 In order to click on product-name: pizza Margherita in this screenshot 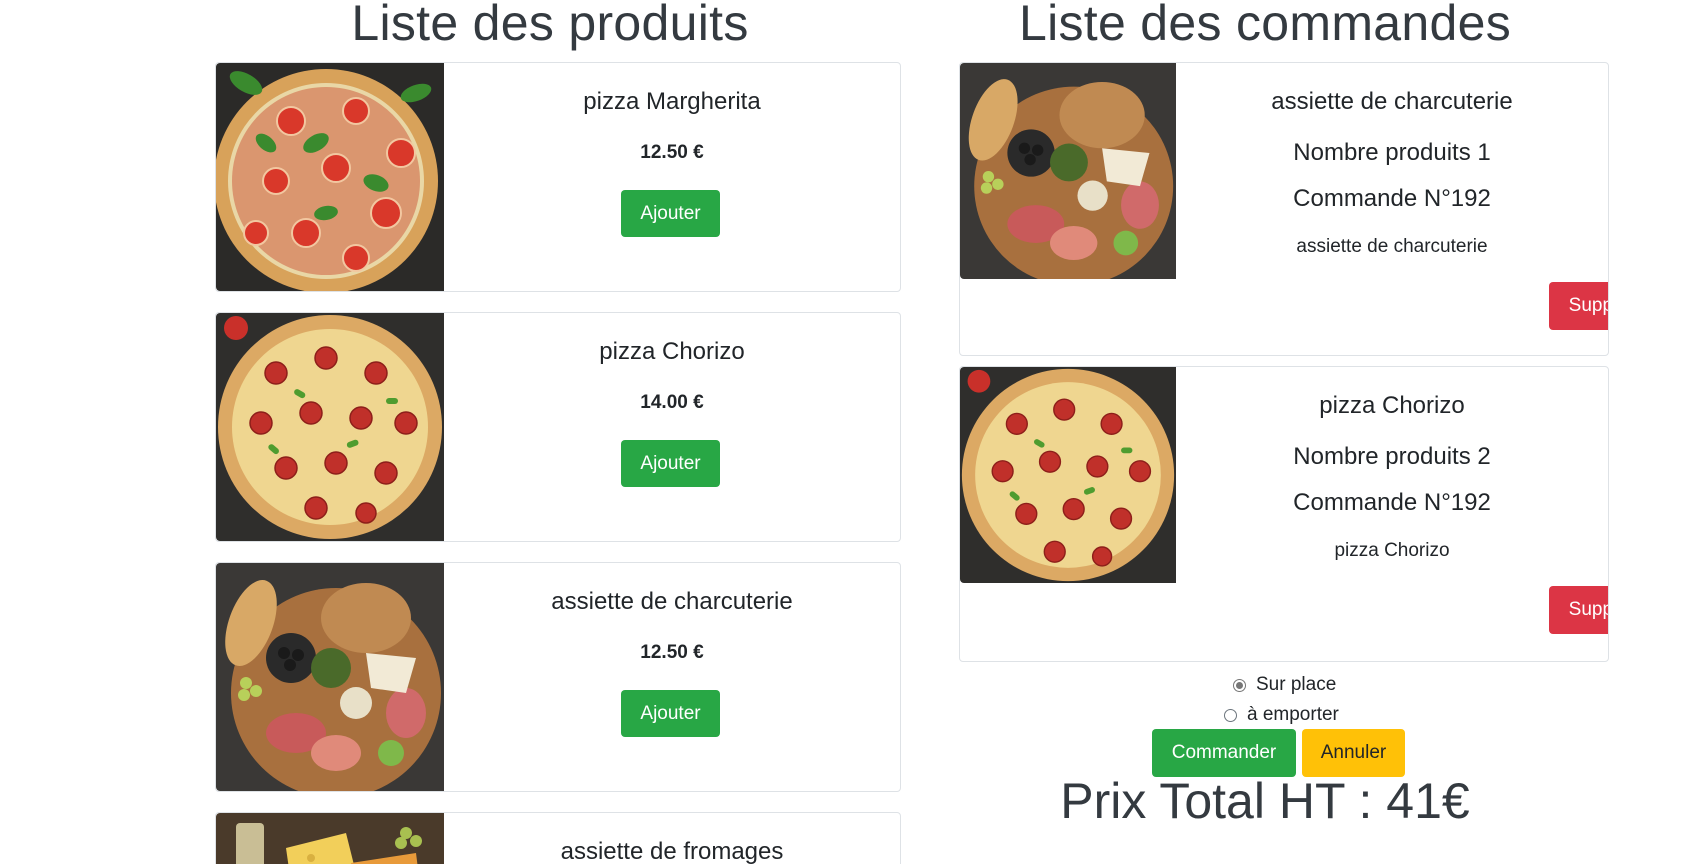, I will do `click(672, 101)`.